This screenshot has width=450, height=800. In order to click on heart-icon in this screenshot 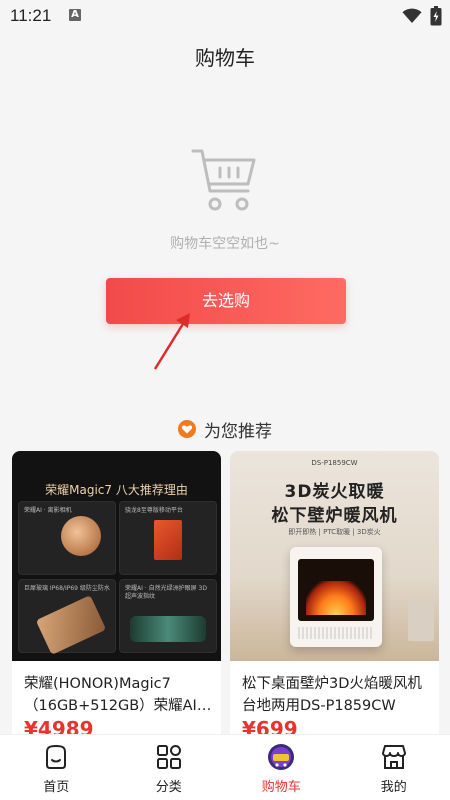, I will do `click(187, 429)`.